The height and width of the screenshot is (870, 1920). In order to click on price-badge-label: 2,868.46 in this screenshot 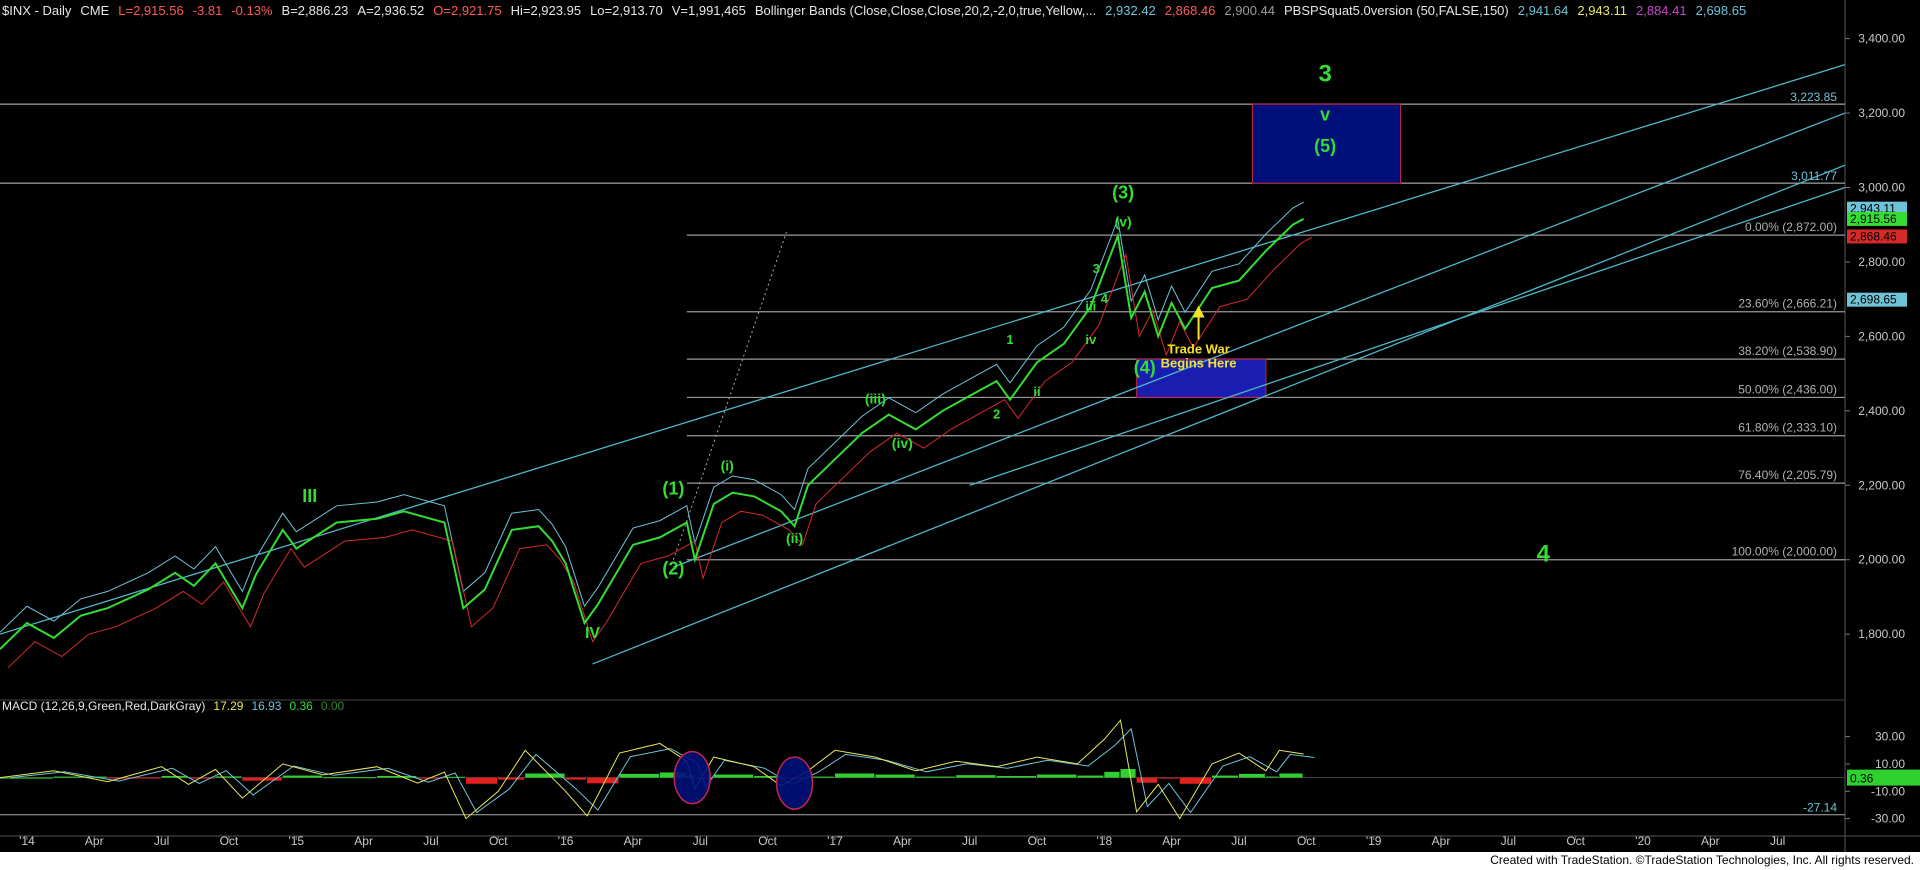, I will do `click(1873, 236)`.